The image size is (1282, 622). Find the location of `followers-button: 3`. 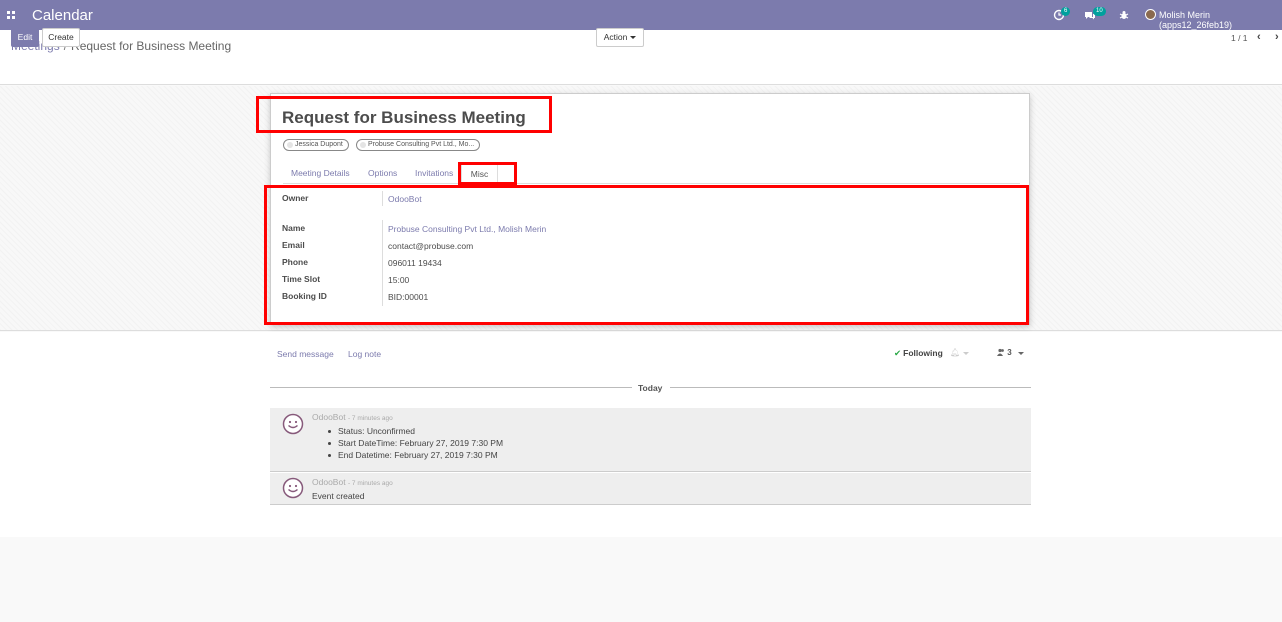

followers-button: 3 is located at coordinates (1004, 352).